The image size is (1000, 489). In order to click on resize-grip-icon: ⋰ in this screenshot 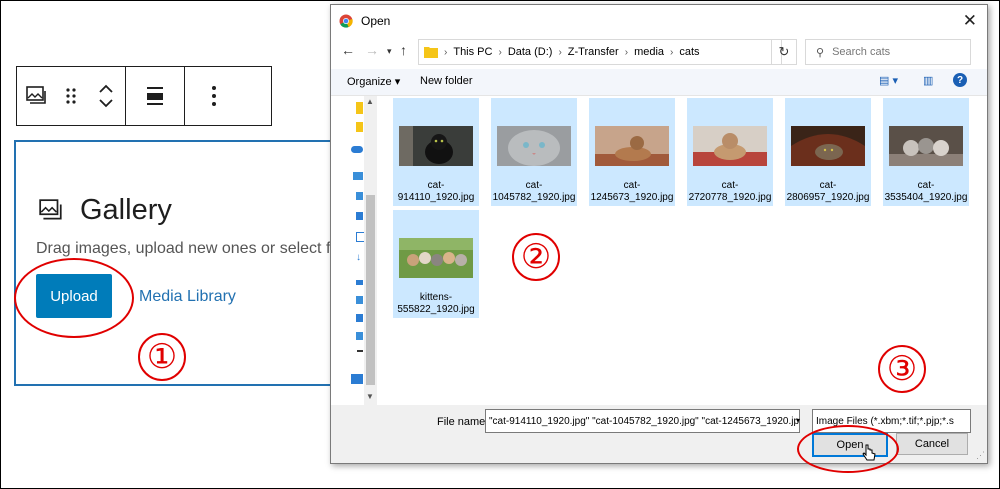, I will do `click(980, 455)`.